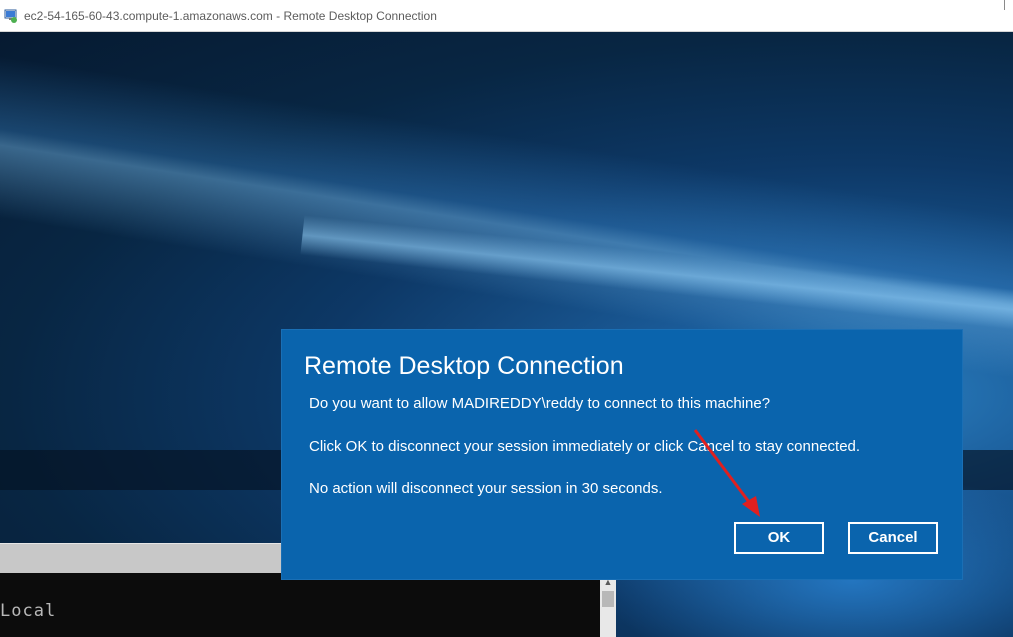 The height and width of the screenshot is (637, 1013). Describe the element at coordinates (300, 605) in the screenshot. I see `console-window` at that location.